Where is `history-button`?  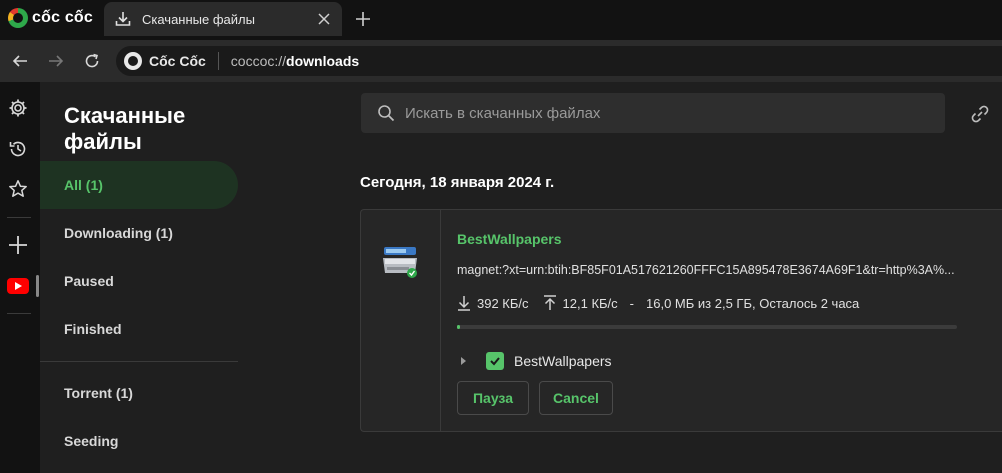 history-button is located at coordinates (18, 149).